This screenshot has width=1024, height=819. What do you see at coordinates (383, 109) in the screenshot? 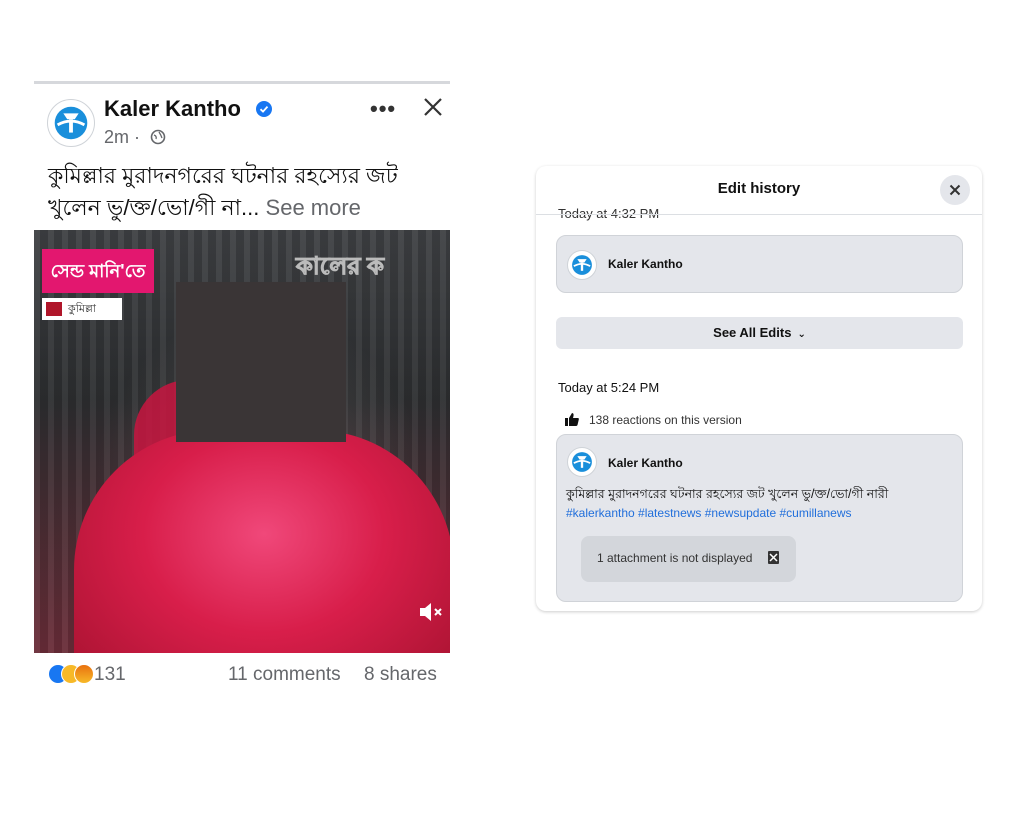
I see `more-options-button: •••` at bounding box center [383, 109].